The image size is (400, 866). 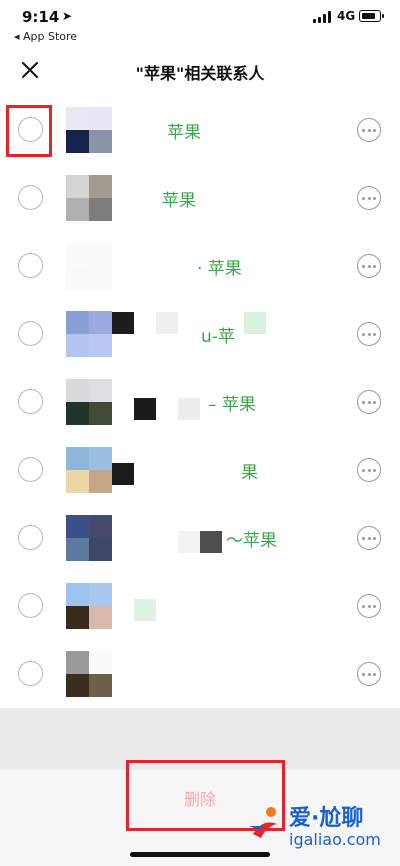 I want to click on contact-row: – 苹果, so click(x=200, y=402).